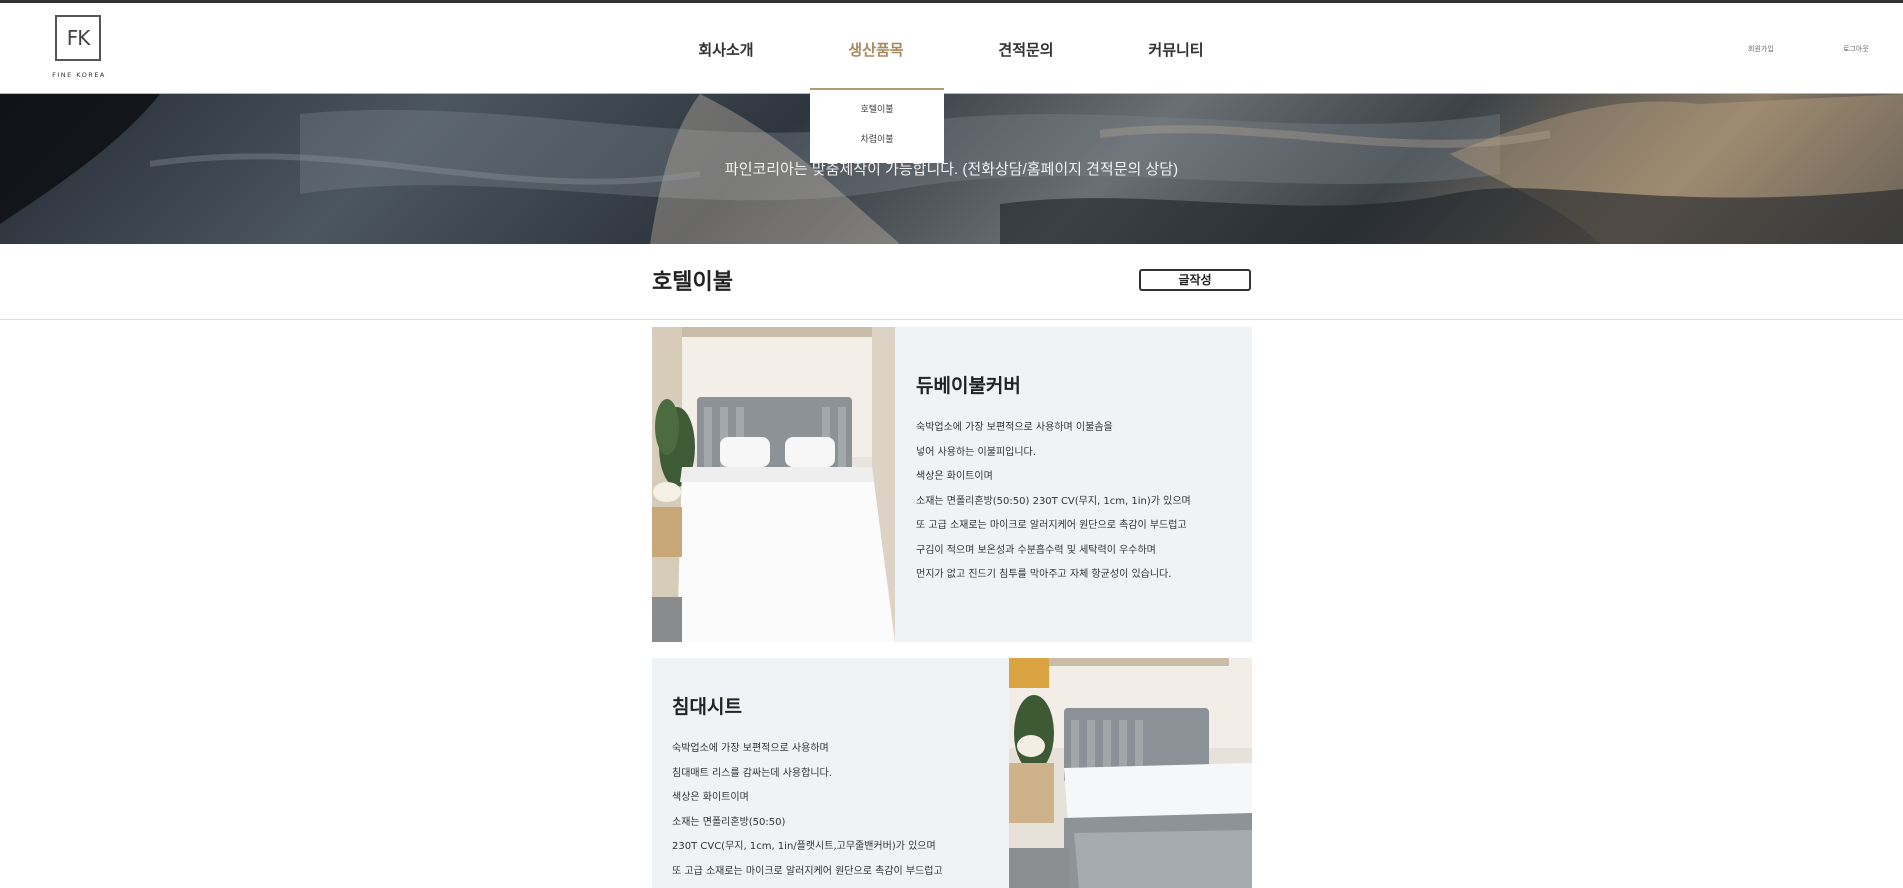  I want to click on product-photo-duvet-cover, so click(773, 484).